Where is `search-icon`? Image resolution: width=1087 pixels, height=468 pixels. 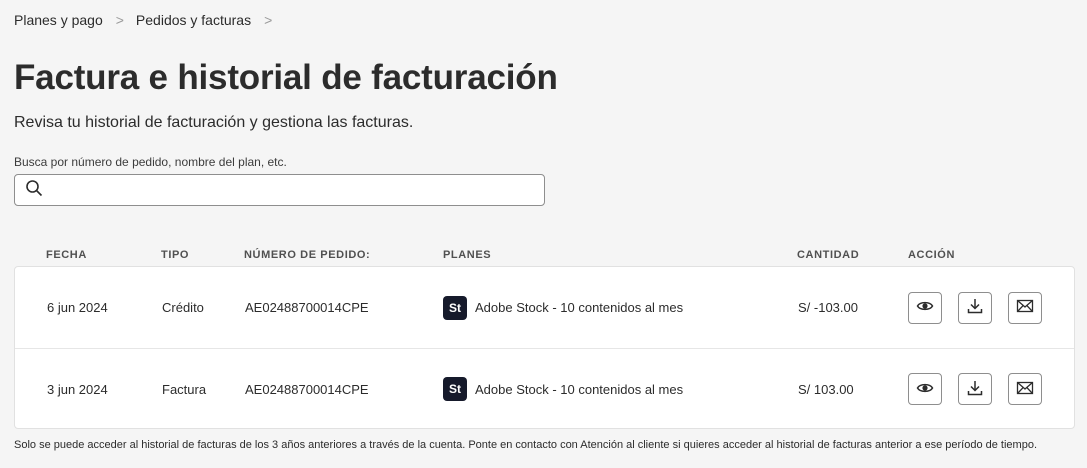 search-icon is located at coordinates (34, 190).